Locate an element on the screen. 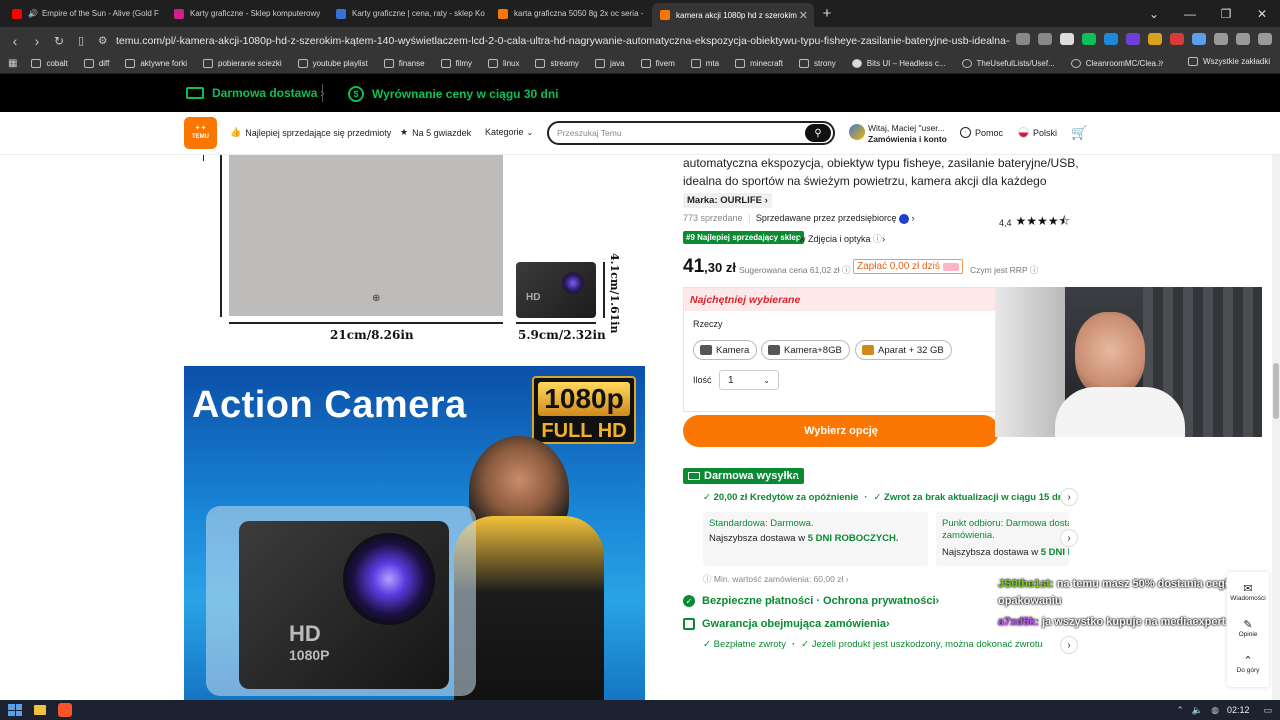  best-sellers-link: 👍 Najlepiej sprzedające się przedmioty is located at coordinates (310, 132).